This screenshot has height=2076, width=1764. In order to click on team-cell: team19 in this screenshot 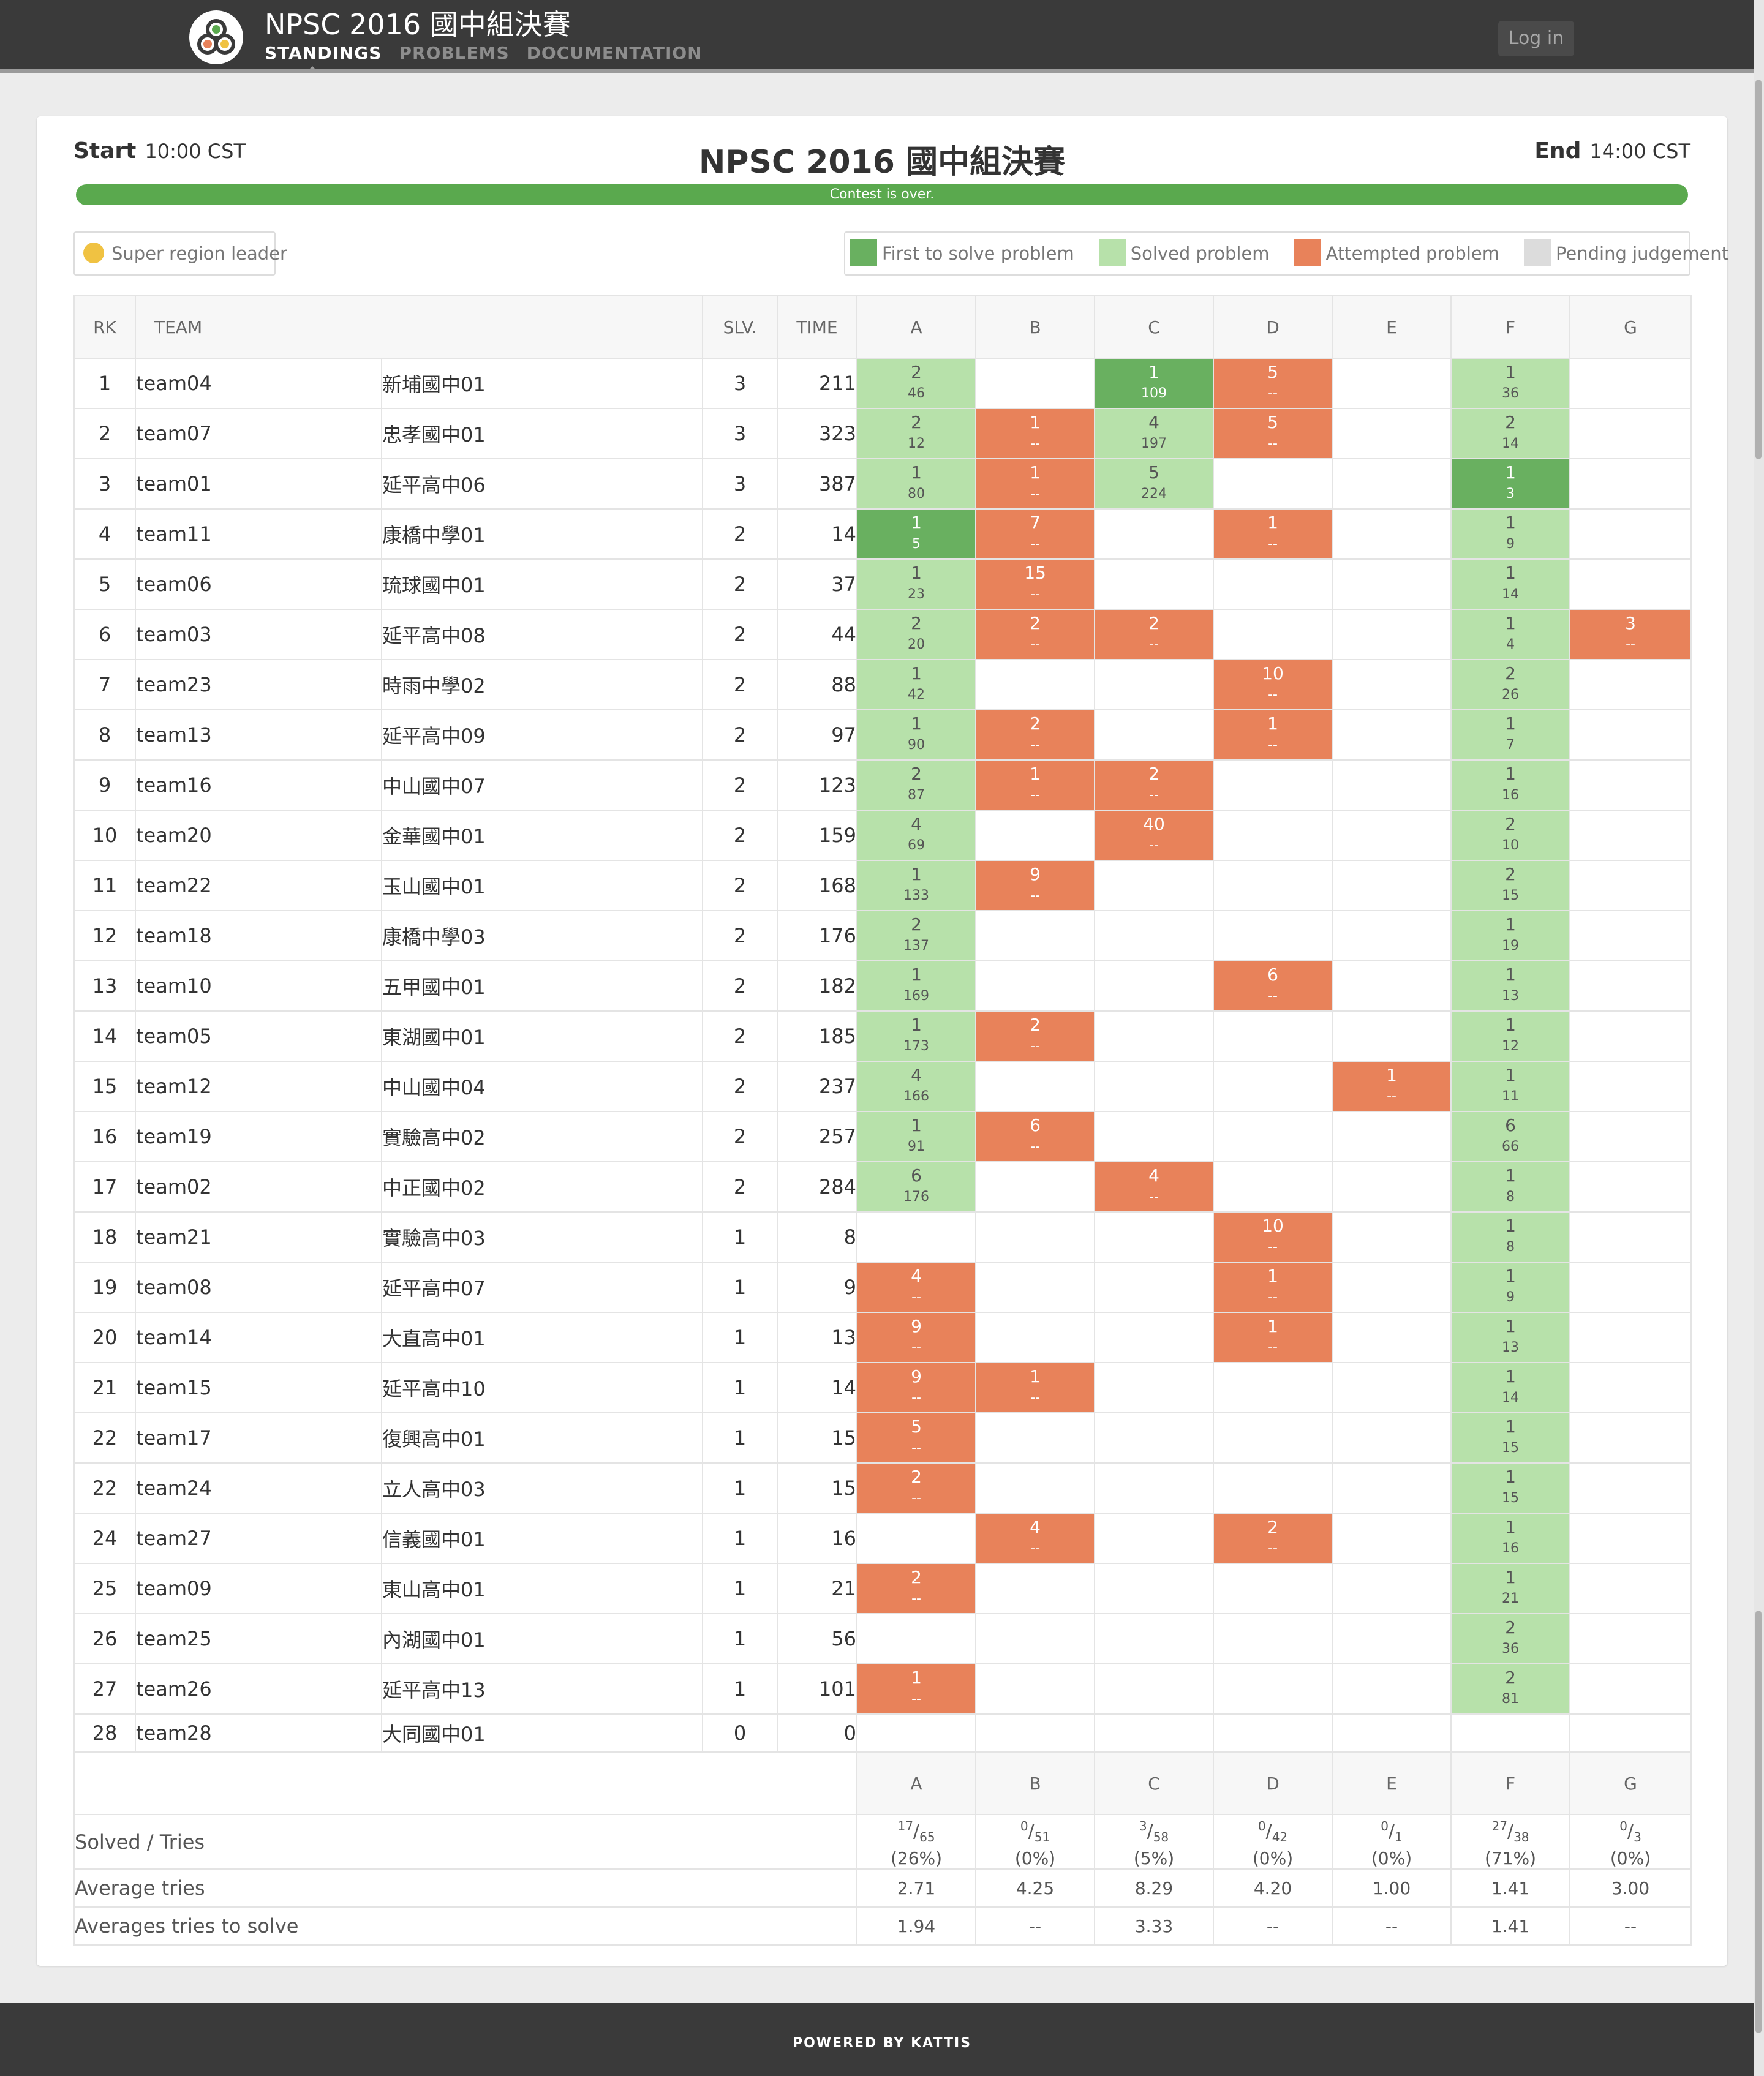, I will do `click(258, 1136)`.